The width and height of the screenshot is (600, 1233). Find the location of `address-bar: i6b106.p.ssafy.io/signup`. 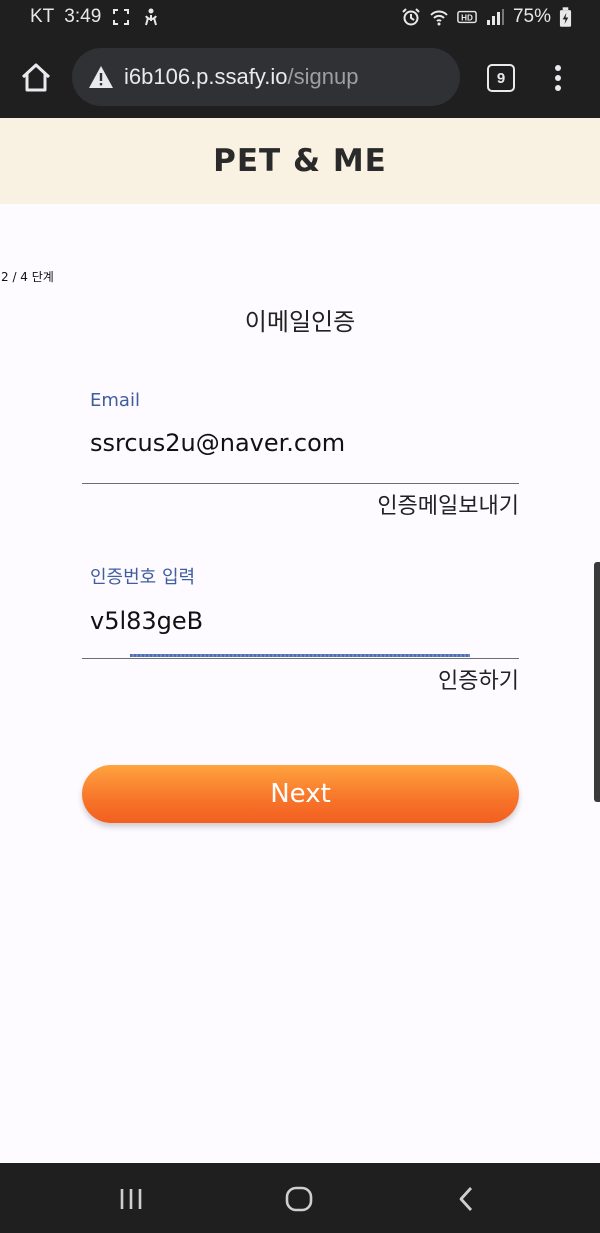

address-bar: i6b106.p.ssafy.io/signup is located at coordinates (266, 77).